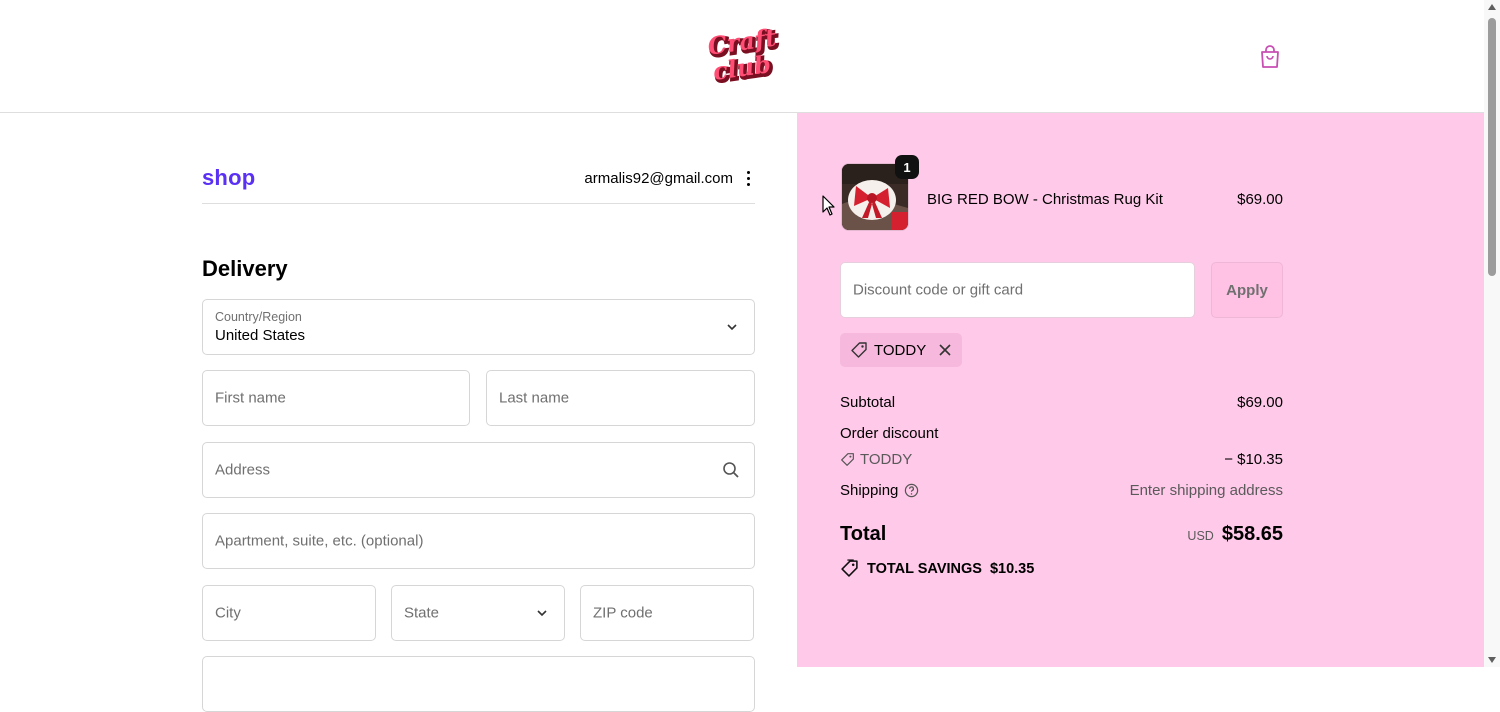 This screenshot has width=1500, height=712. I want to click on zip-field: ZIP code, so click(667, 613).